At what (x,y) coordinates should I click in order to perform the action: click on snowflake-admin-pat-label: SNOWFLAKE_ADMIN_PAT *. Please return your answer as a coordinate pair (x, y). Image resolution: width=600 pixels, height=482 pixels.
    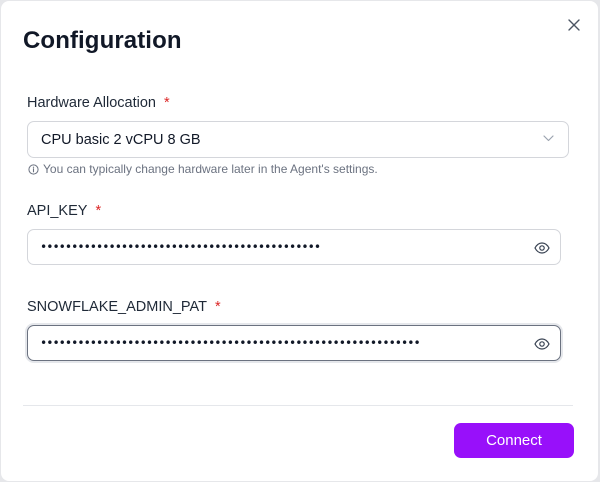
    Looking at the image, I should click on (124, 307).